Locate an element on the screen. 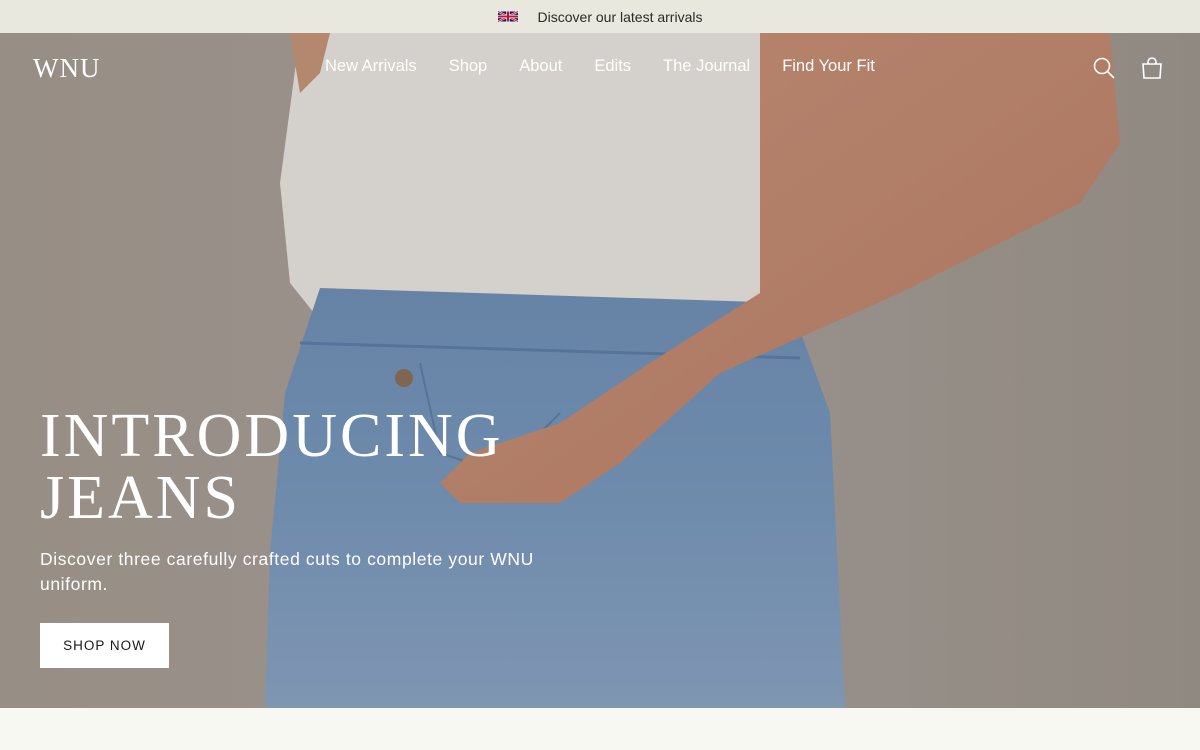 This screenshot has height=750, width=1200. shop-now-button: SHOP NOW is located at coordinates (104, 645).